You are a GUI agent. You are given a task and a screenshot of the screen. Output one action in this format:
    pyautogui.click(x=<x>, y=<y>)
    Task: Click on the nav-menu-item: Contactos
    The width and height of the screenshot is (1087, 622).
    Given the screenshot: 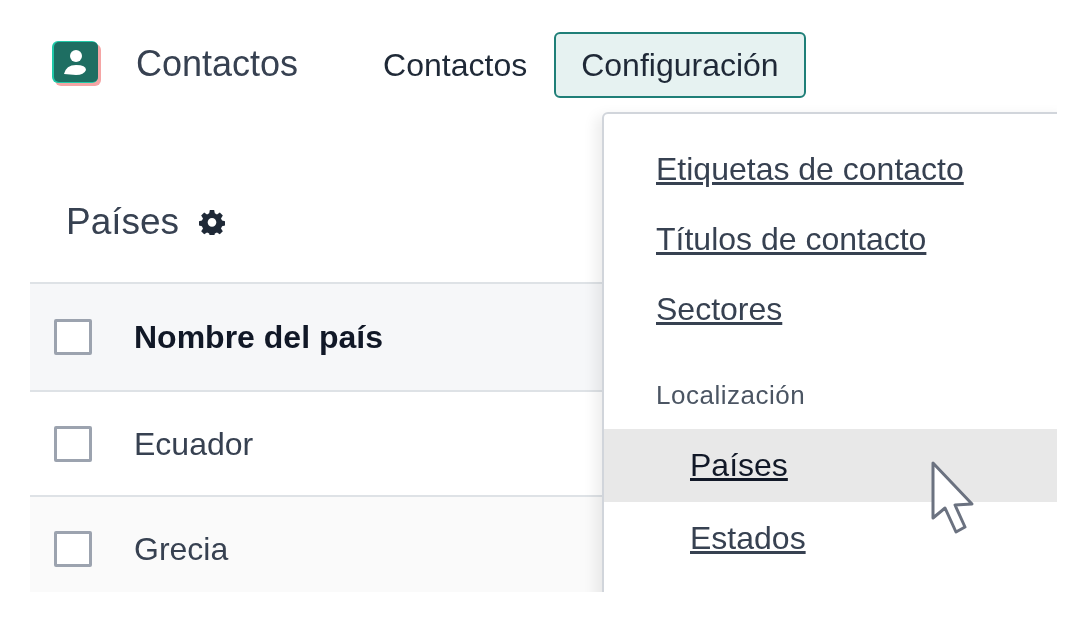 What is the action you would take?
    pyautogui.click(x=455, y=65)
    